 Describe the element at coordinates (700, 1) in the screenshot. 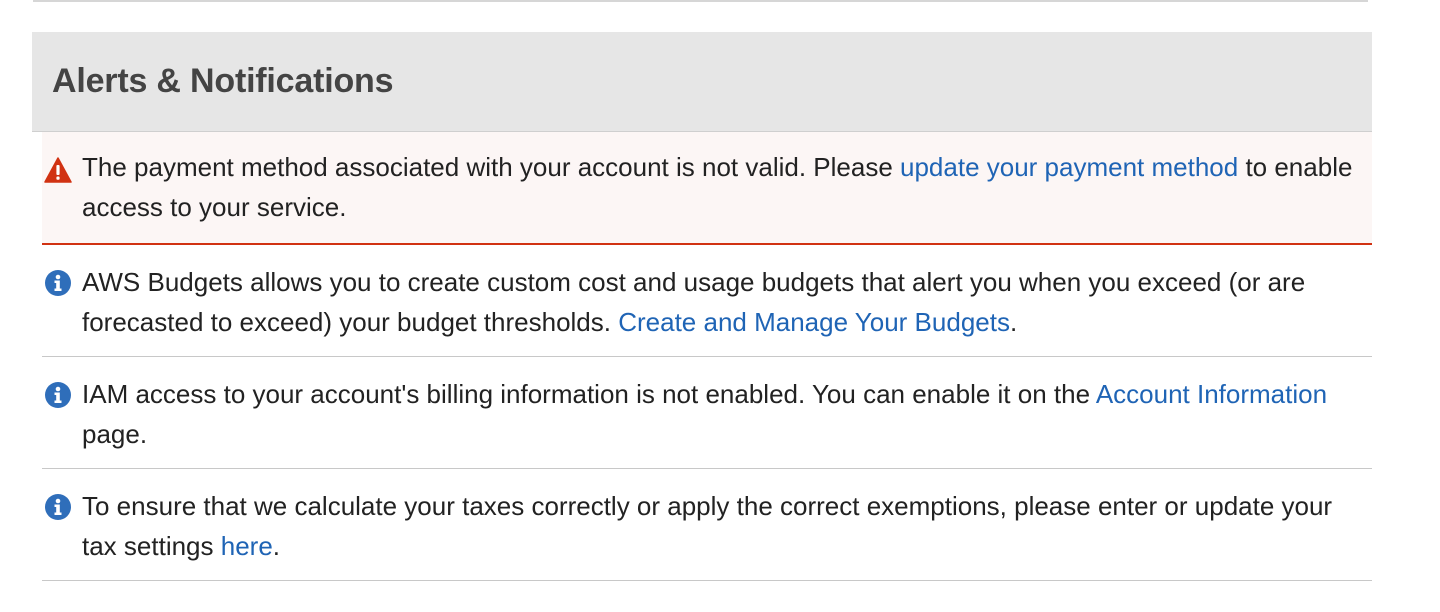

I see `top-divider` at that location.